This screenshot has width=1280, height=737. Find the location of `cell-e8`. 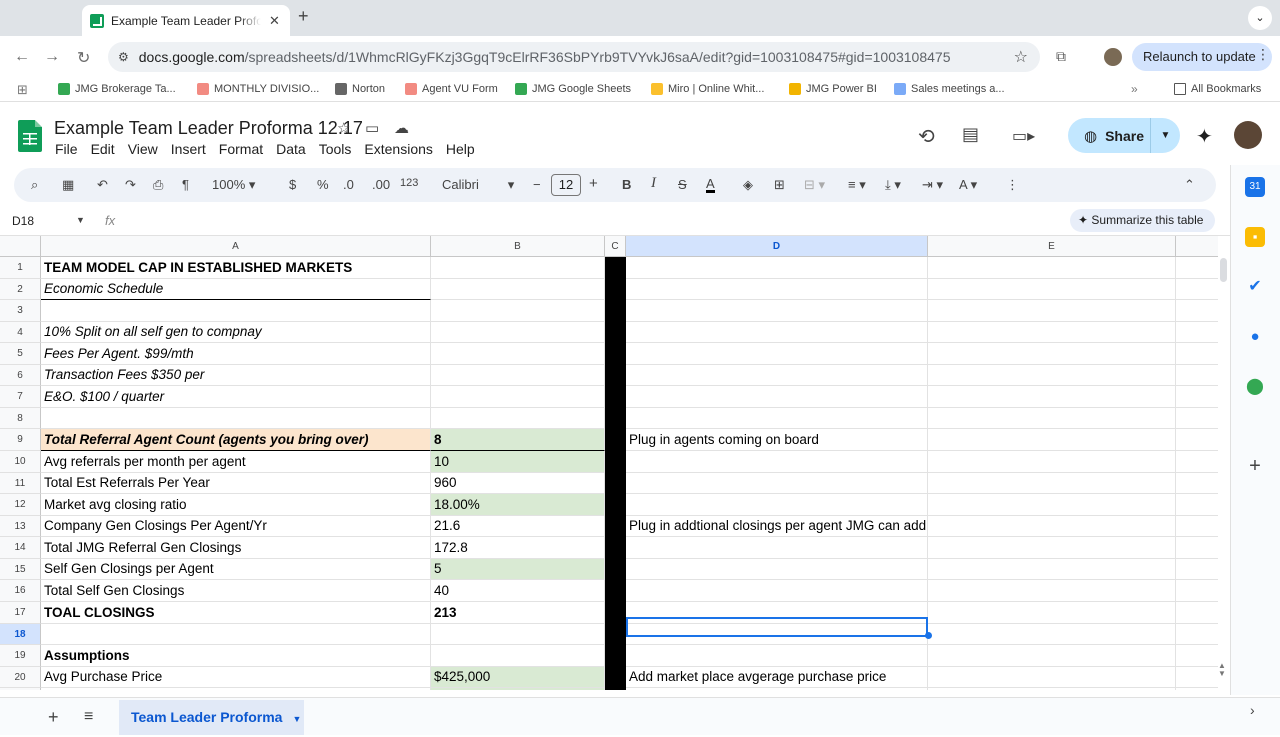

cell-e8 is located at coordinates (1052, 418).